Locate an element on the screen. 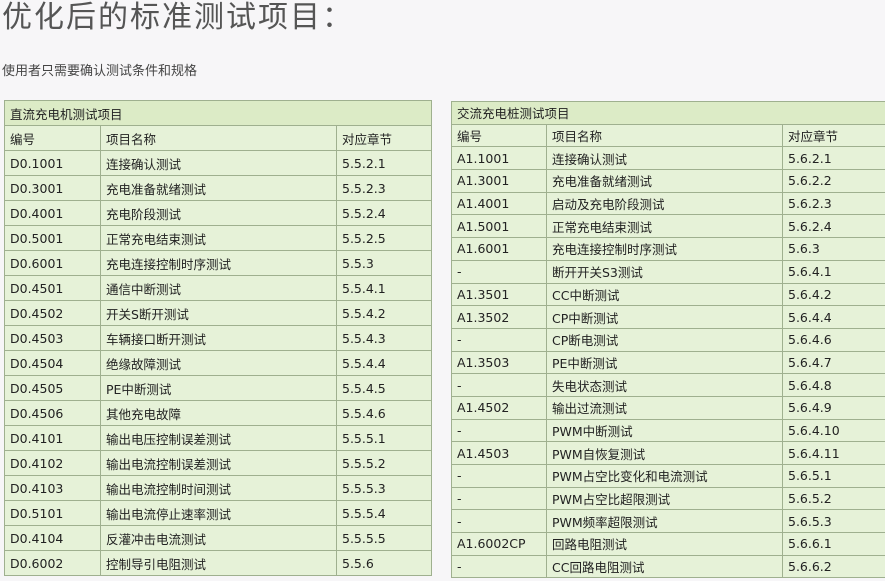  table-row: D0.6001 充电连接控制时序测试 5.5.3 is located at coordinates (218, 263).